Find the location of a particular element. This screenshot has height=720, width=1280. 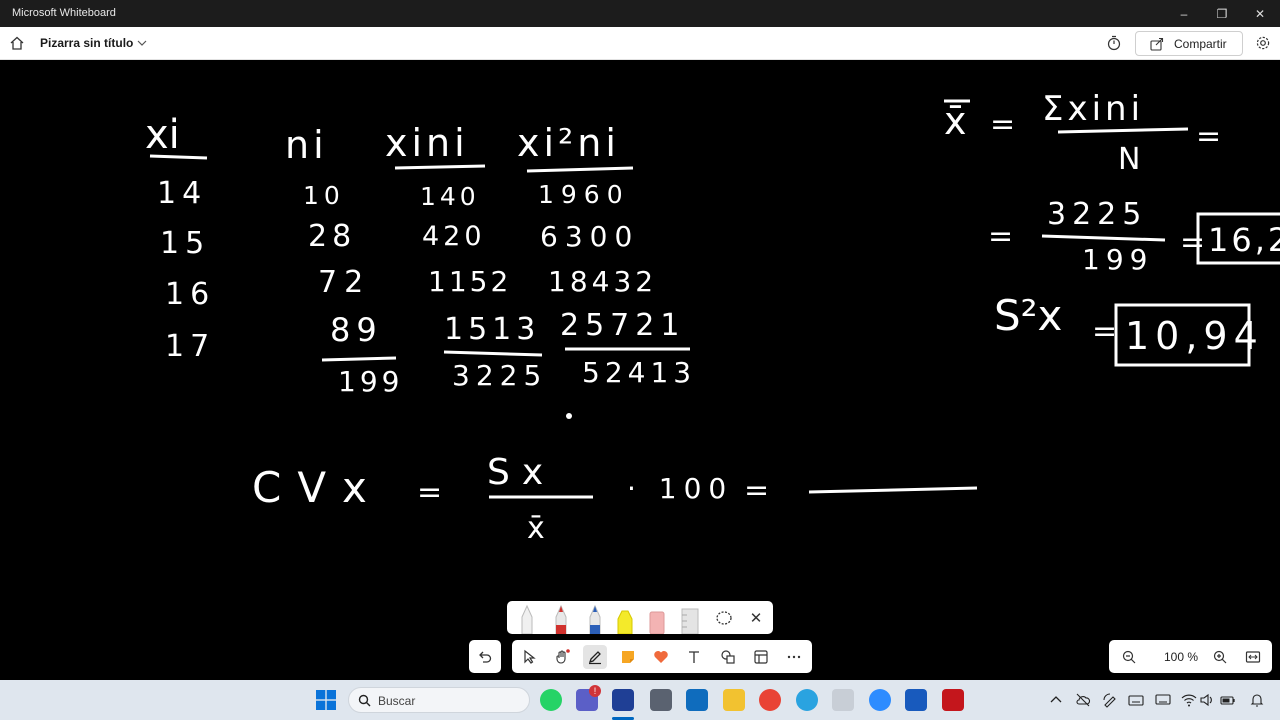

cv-factor: · 100 is located at coordinates (680, 488).